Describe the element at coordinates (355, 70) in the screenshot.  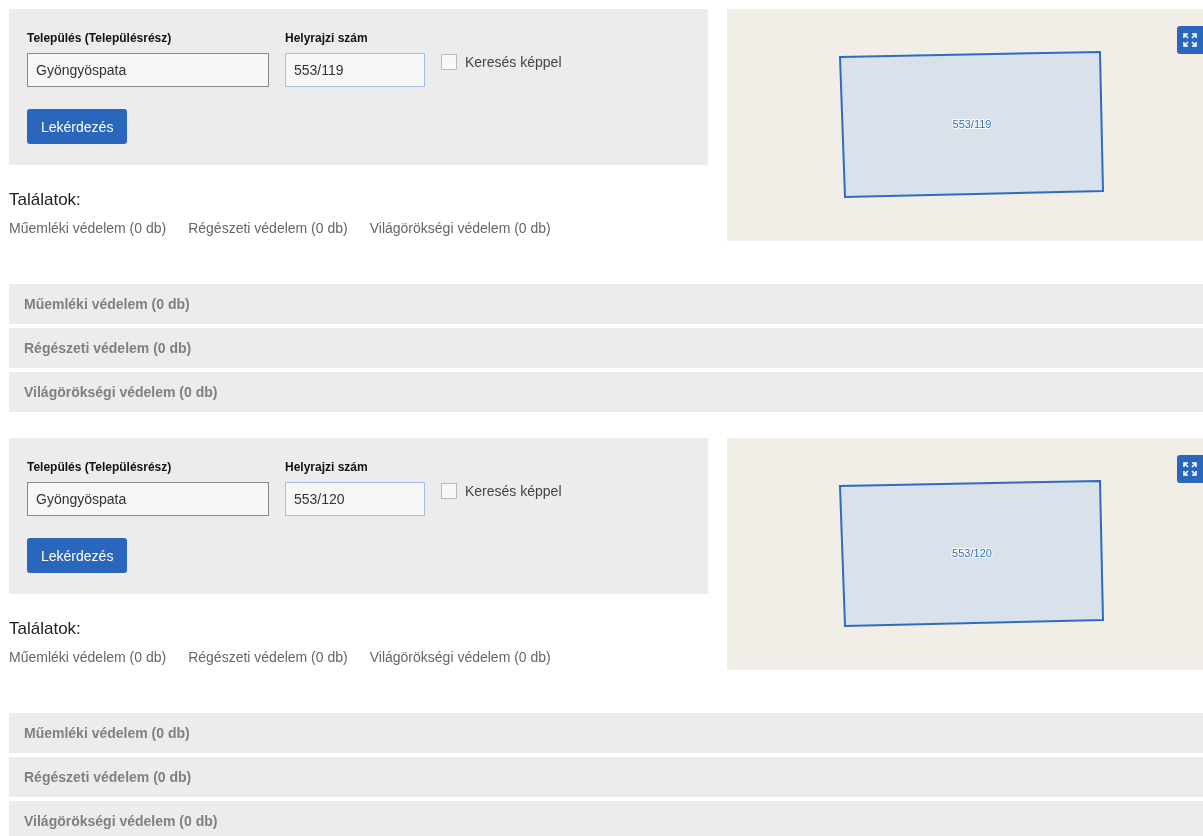
I see `lot-number-field: 553/119` at that location.